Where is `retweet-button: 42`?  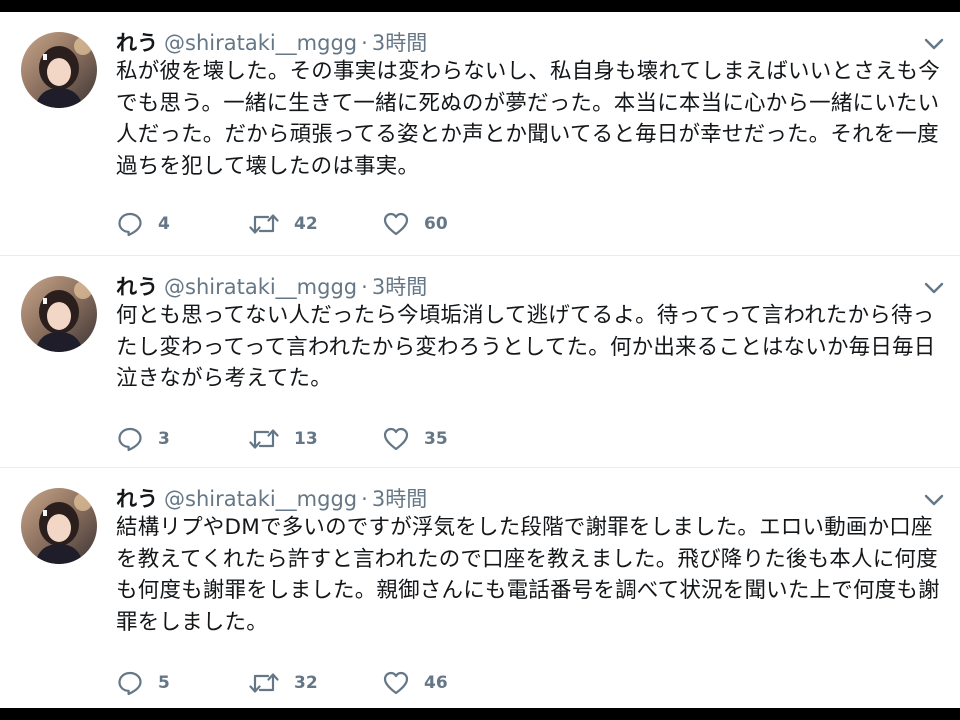 retweet-button: 42 is located at coordinates (283, 224).